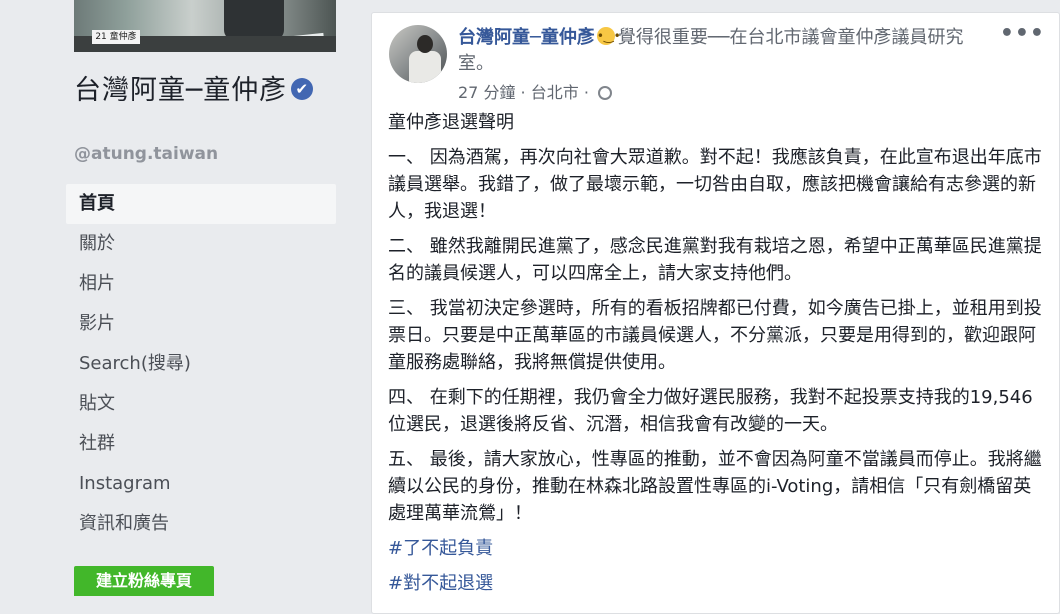 The width and height of the screenshot is (1060, 614). Describe the element at coordinates (486, 92) in the screenshot. I see `post-time: 27 分鐘` at that location.